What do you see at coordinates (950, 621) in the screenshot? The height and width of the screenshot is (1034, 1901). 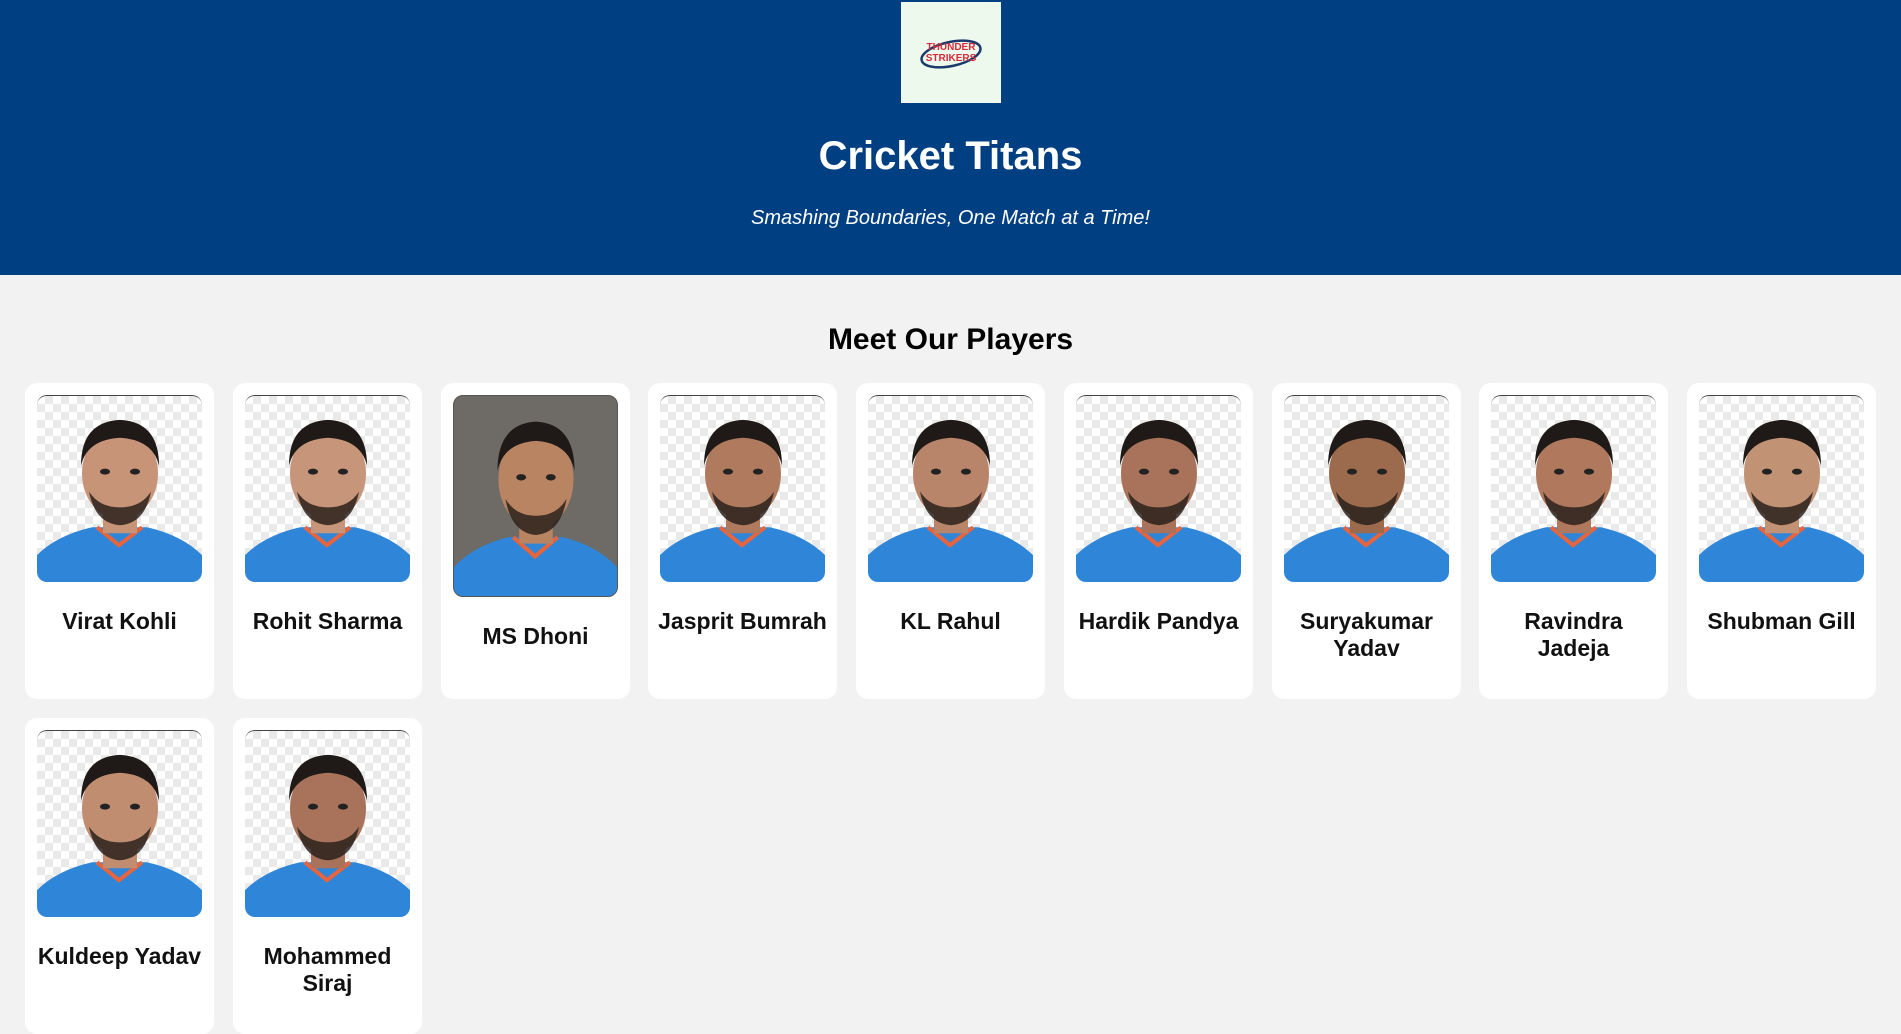 I see `player-name: KL Rahul` at bounding box center [950, 621].